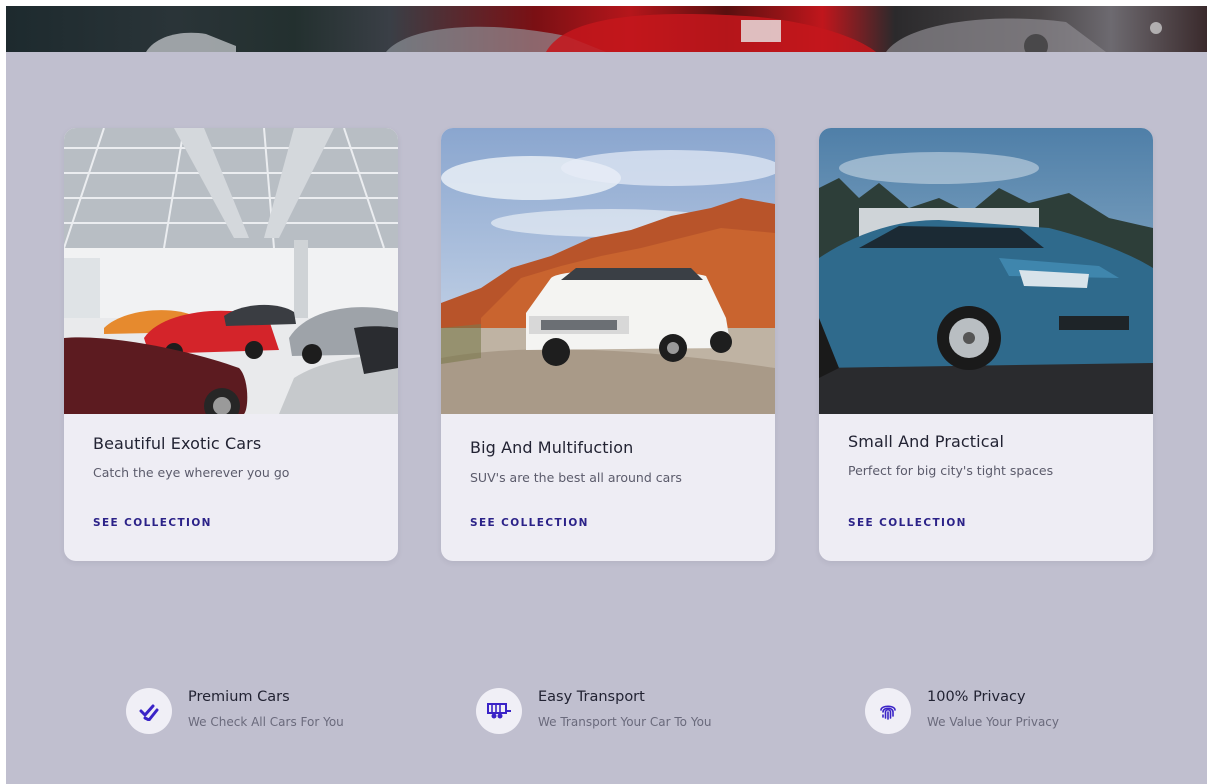 The image size is (1207, 784). Describe the element at coordinates (926, 441) in the screenshot. I see `card-title: Small And Practical` at that location.